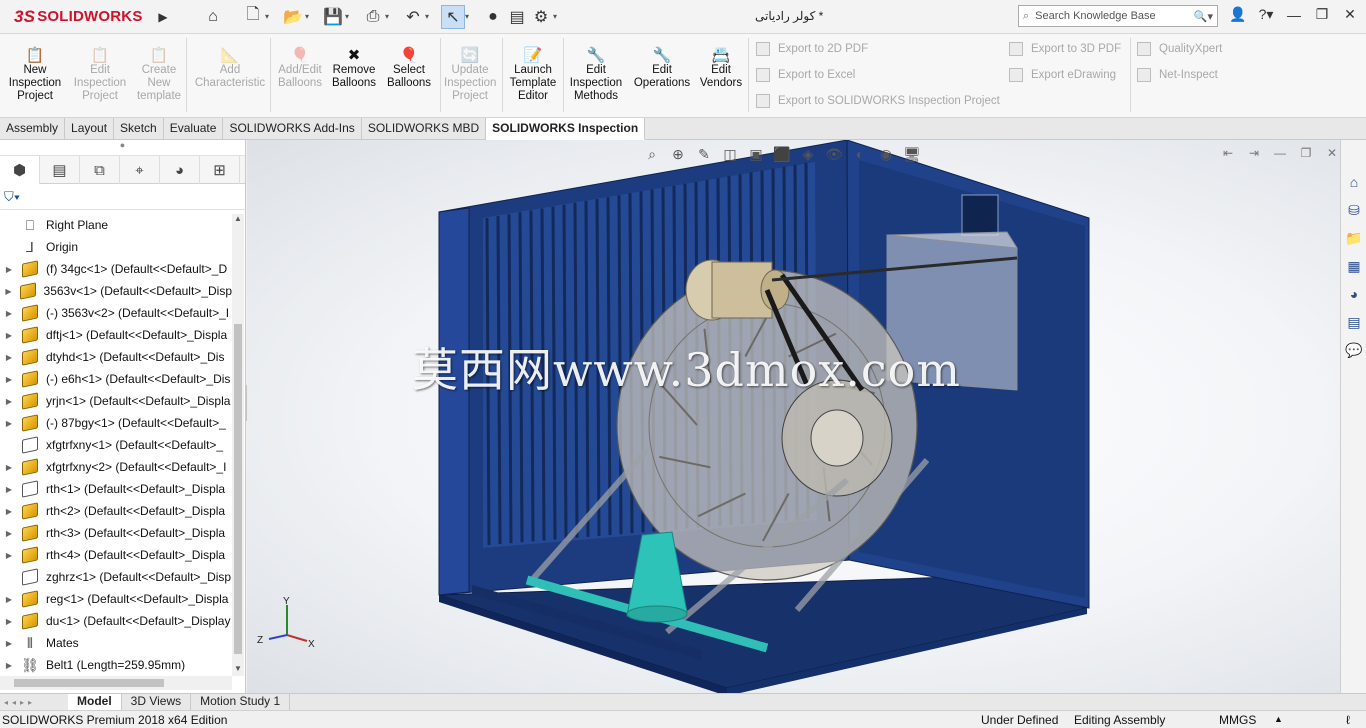  Describe the element at coordinates (116, 643) in the screenshot. I see `tree-item: ▶ ⫴ Mates` at that location.